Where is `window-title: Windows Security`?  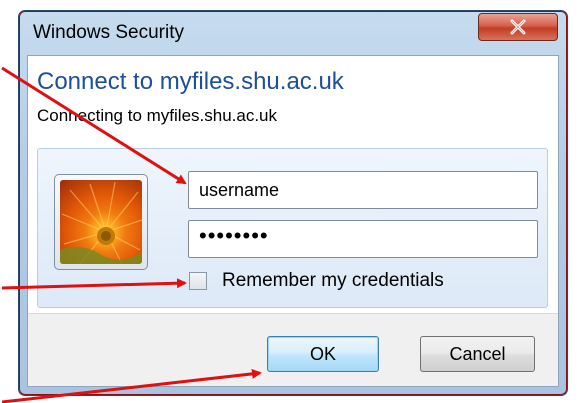
window-title: Windows Security is located at coordinates (108, 32).